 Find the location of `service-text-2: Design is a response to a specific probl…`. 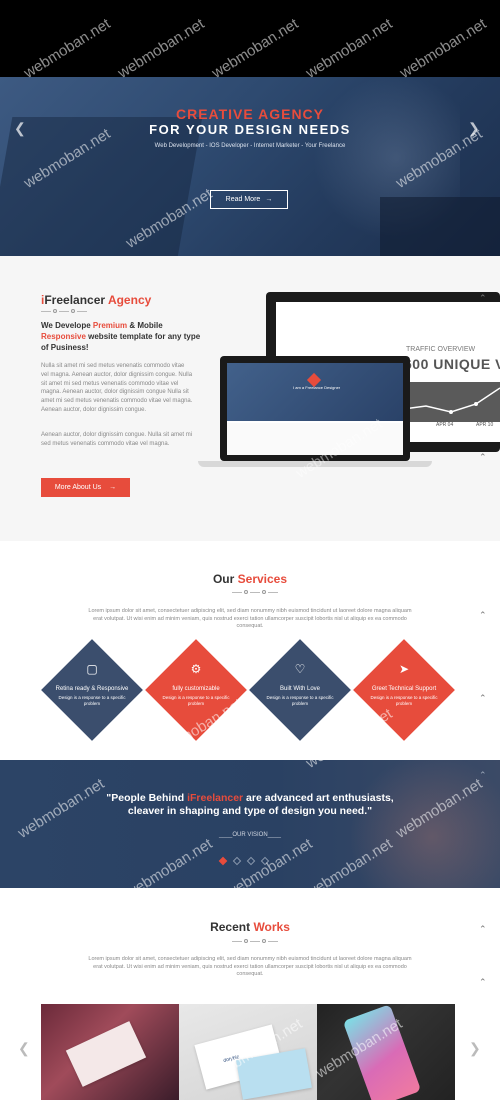

service-text-2: Design is a response to a specific probl… is located at coordinates (196, 700).